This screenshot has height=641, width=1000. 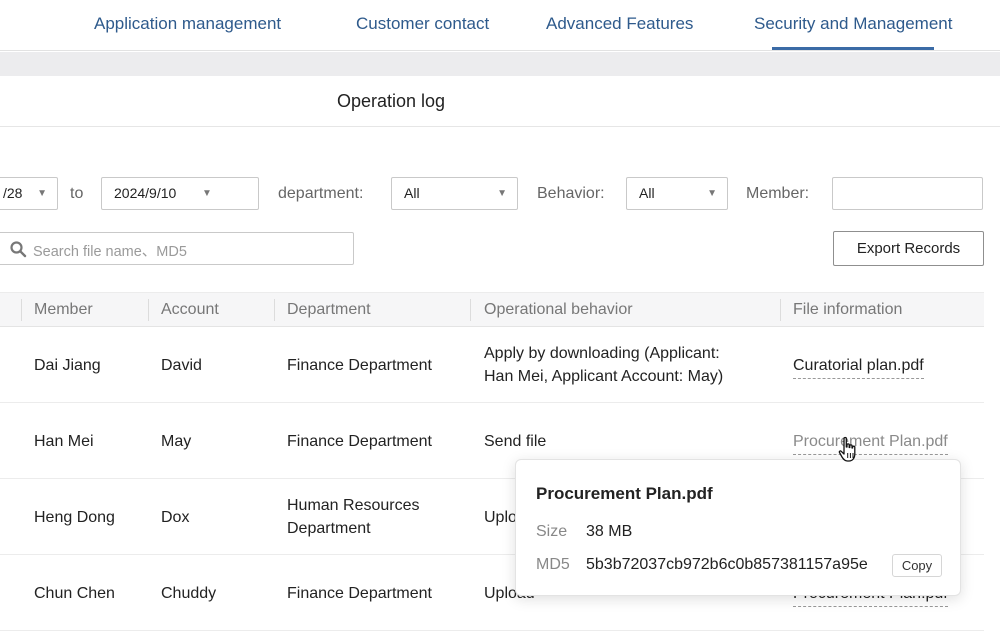 I want to click on date-to-select: 2024/9/10 ▼, so click(x=180, y=193).